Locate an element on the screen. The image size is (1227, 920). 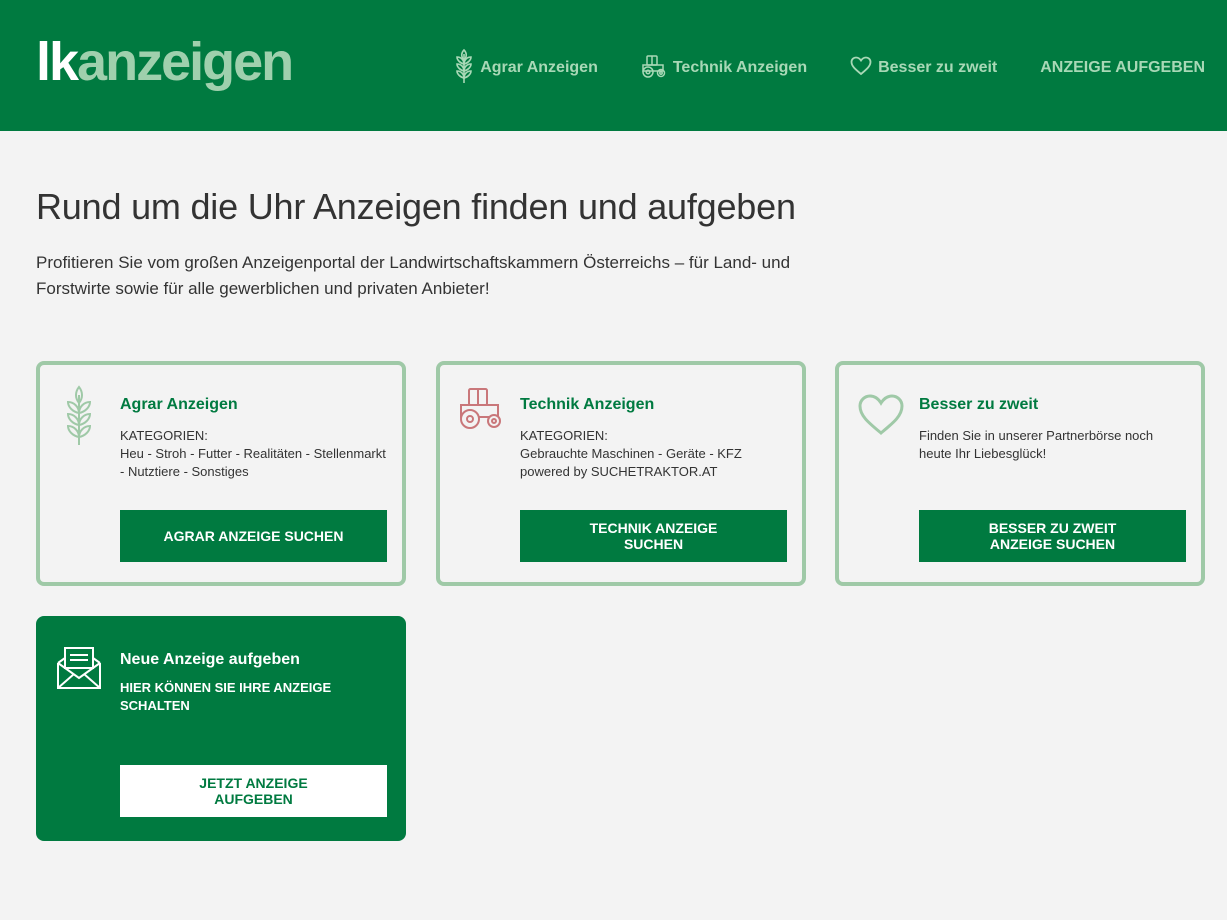
card-title: Besser zu zweit is located at coordinates (979, 404).